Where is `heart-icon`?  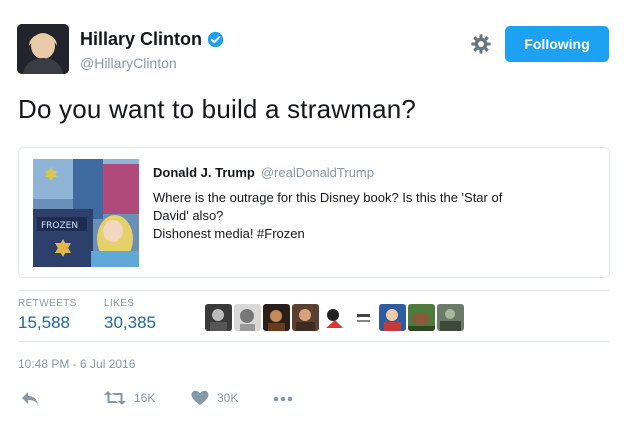
heart-icon is located at coordinates (200, 397).